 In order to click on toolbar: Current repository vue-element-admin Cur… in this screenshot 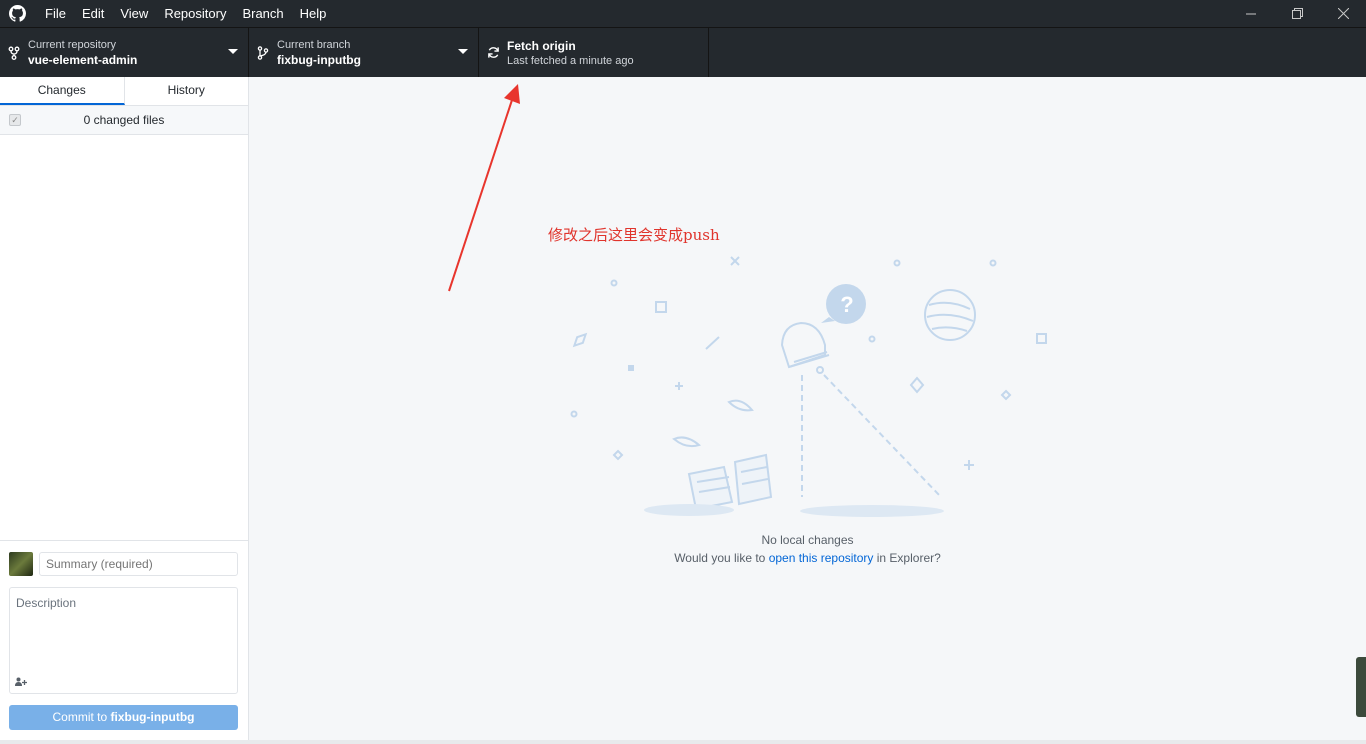, I will do `click(683, 52)`.